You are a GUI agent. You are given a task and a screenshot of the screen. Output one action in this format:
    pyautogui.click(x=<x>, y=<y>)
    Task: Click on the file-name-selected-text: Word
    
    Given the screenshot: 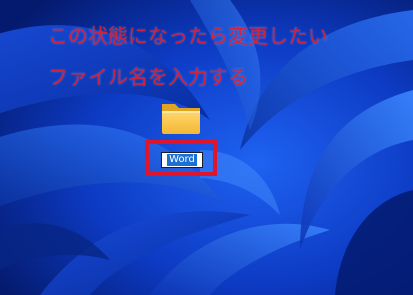 What is the action you would take?
    pyautogui.click(x=182, y=160)
    